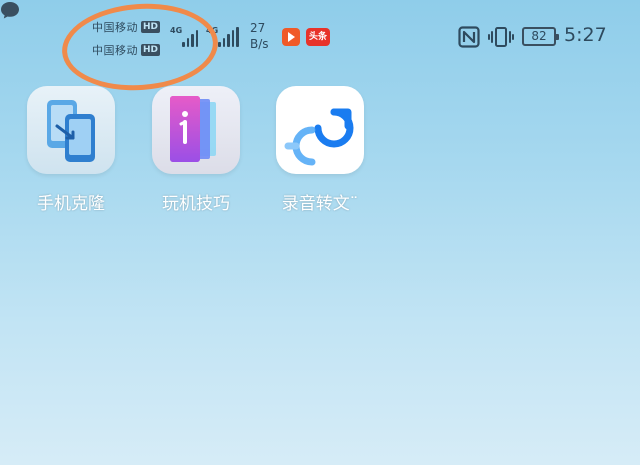 Image resolution: width=640 pixels, height=465 pixels. What do you see at coordinates (115, 50) in the screenshot?
I see `carrier-name-sim2: 中国移动` at bounding box center [115, 50].